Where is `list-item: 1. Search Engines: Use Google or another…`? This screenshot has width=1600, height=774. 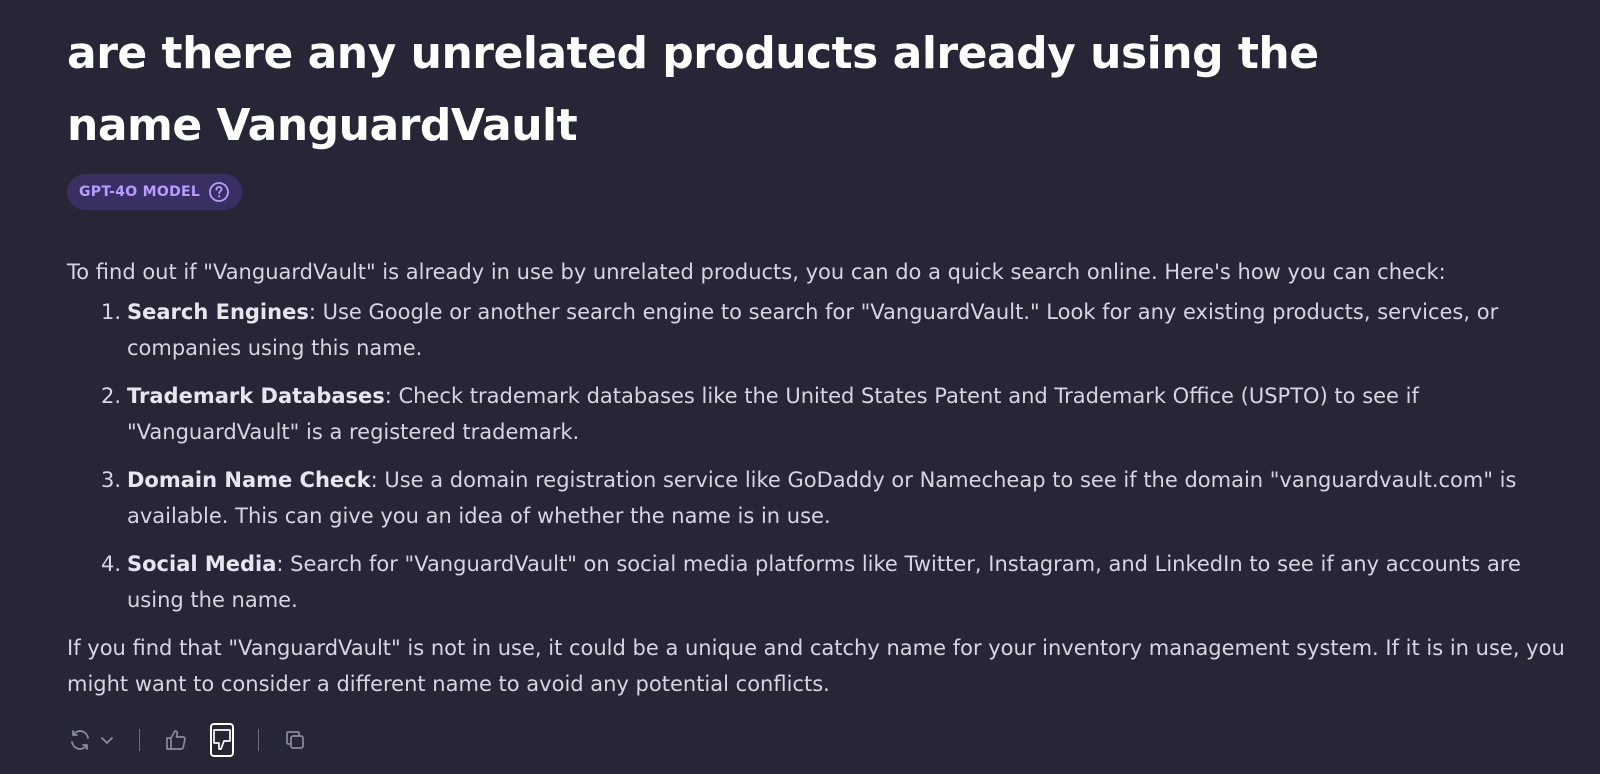
list-item: 1. Search Engines: Use Google or another… is located at coordinates (817, 330).